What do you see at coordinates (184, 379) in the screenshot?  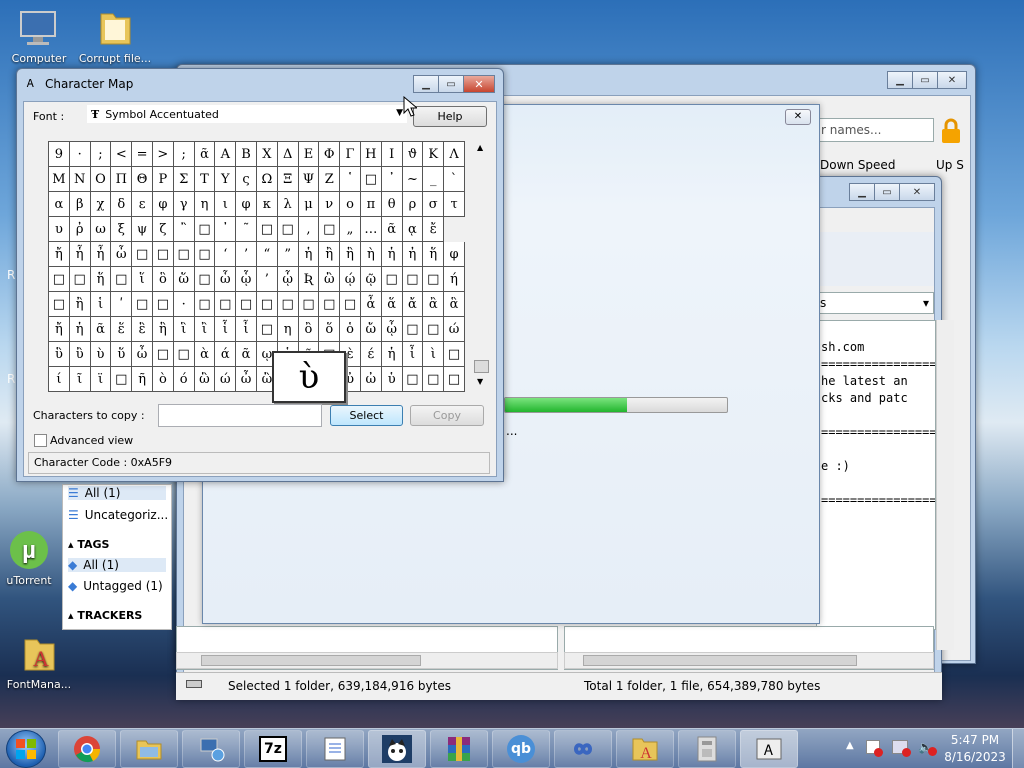 I see `character-cell: ό` at bounding box center [184, 379].